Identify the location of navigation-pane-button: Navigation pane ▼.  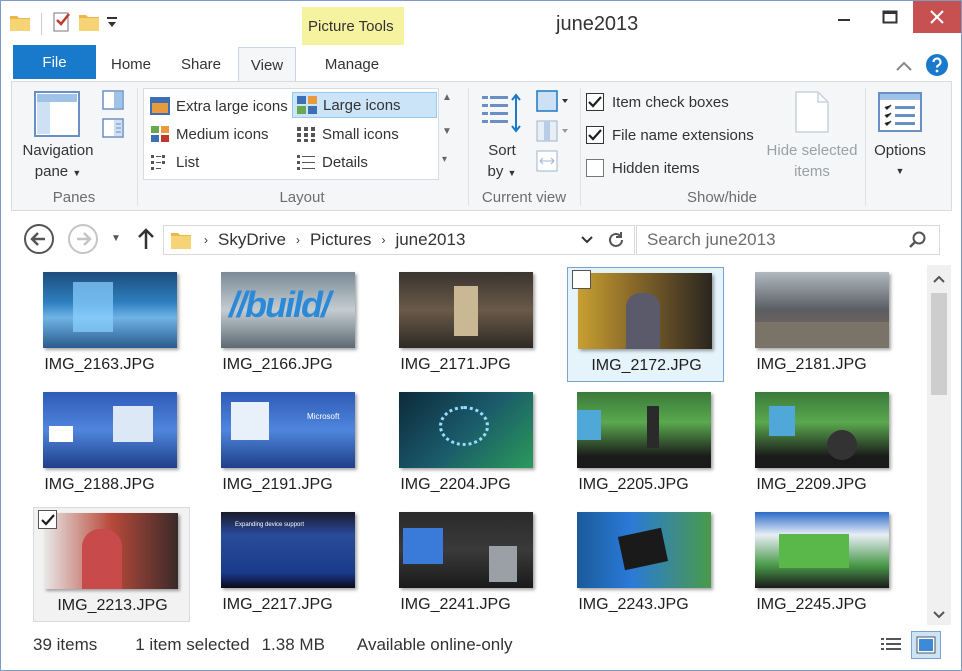
(58, 135).